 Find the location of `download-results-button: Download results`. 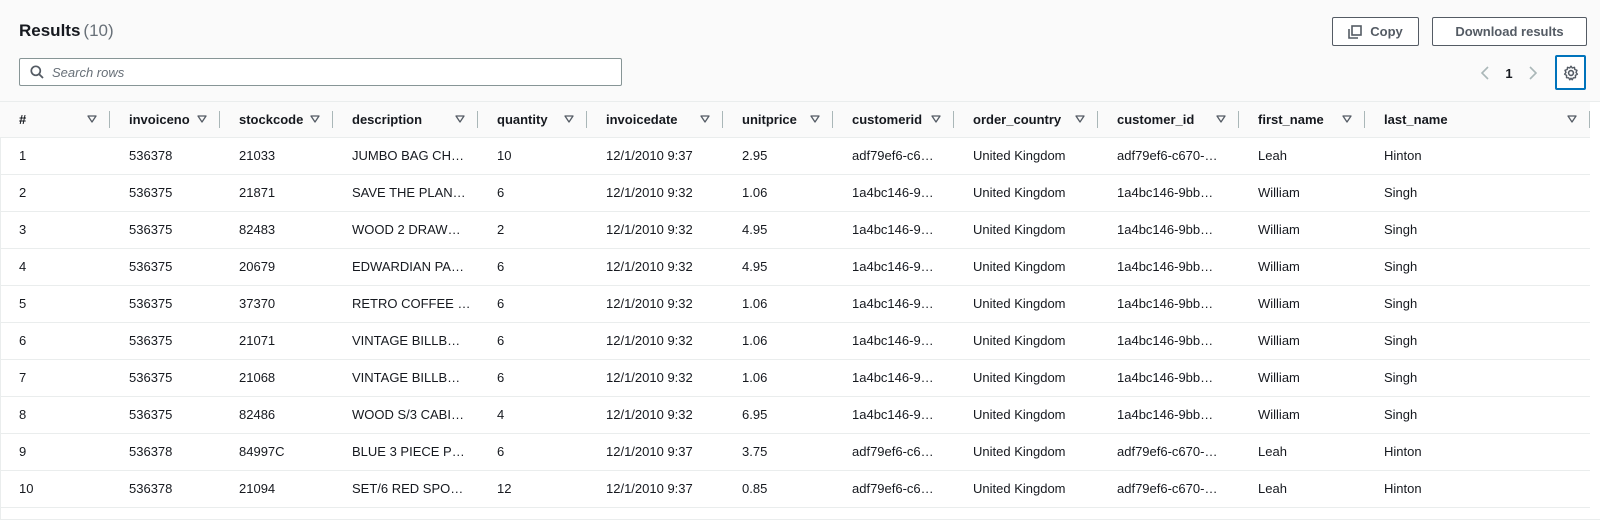

download-results-button: Download results is located at coordinates (1509, 31).